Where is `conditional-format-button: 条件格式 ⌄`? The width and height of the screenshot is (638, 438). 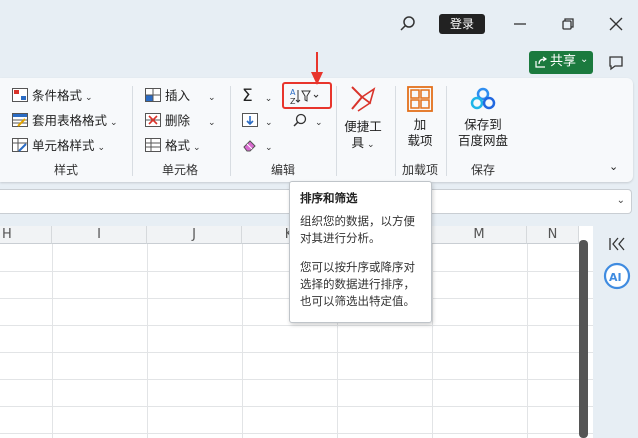
conditional-format-button: 条件格式 ⌄ is located at coordinates (52, 96).